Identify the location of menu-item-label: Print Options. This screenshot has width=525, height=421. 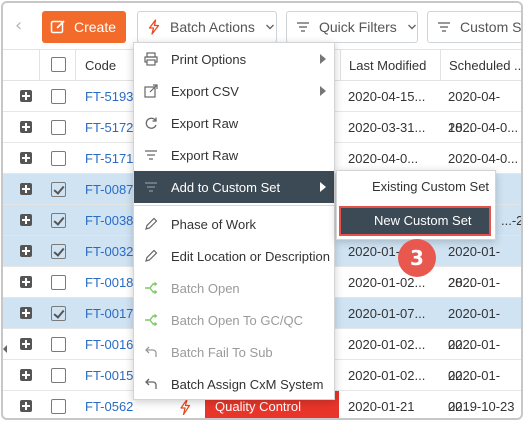
(209, 59).